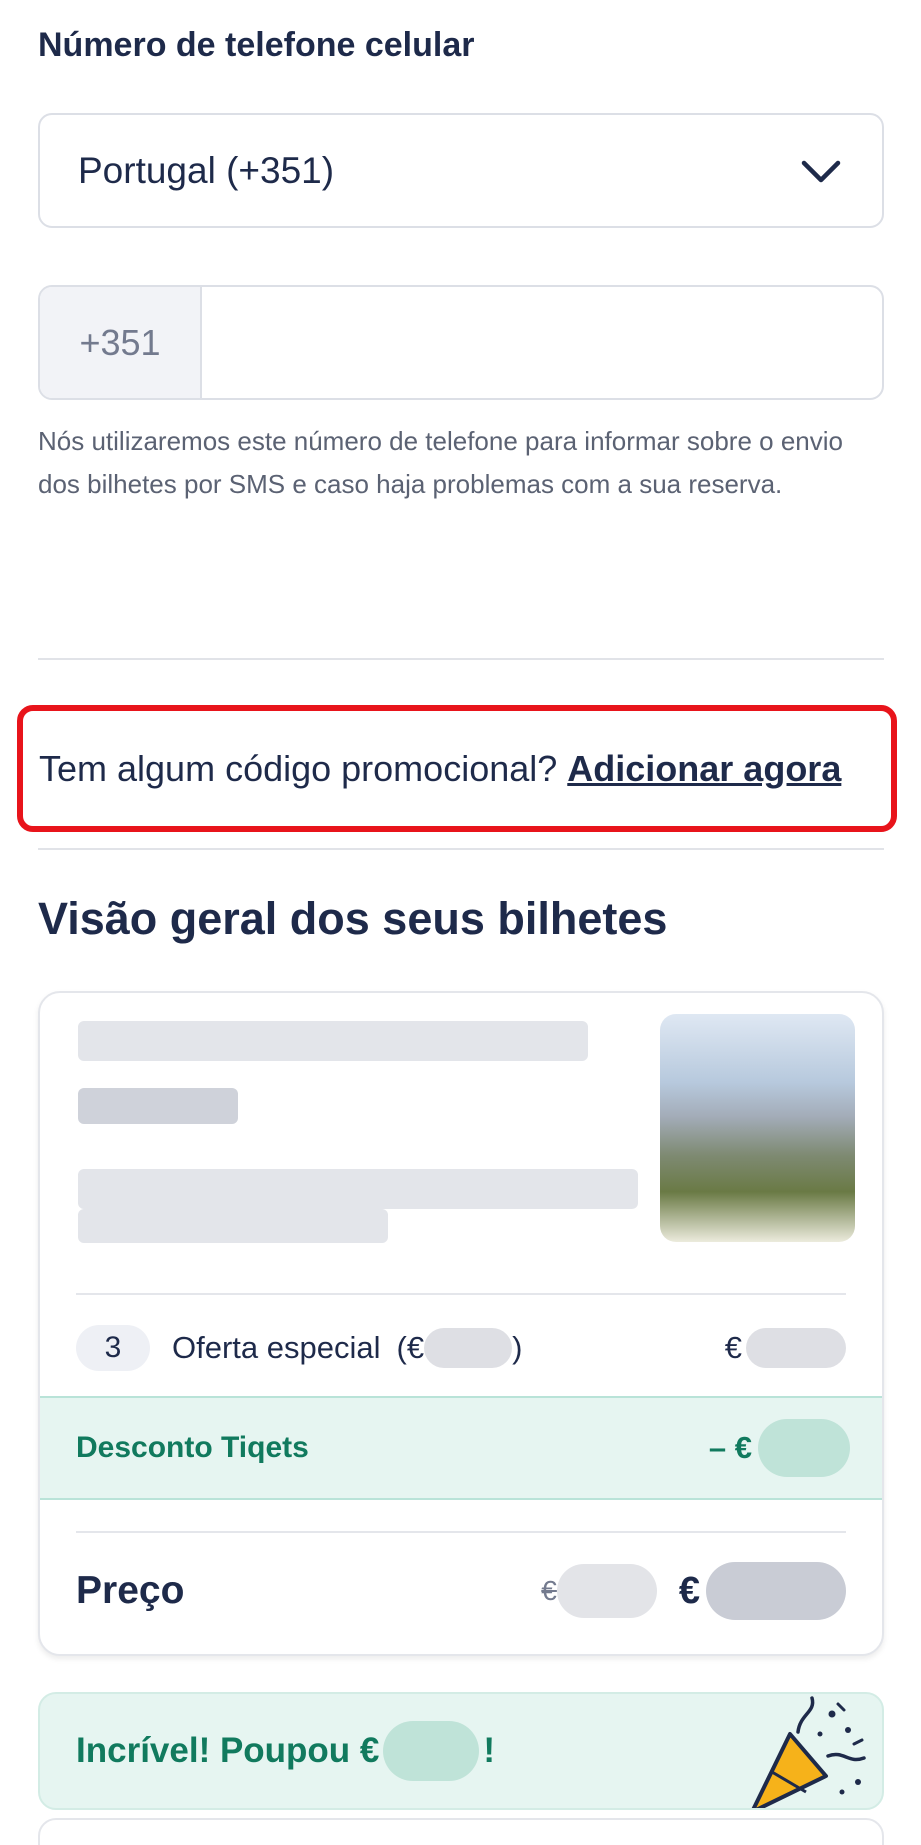  What do you see at coordinates (228, 1750) in the screenshot?
I see `savings-text-before: Incrível! Poupou €` at bounding box center [228, 1750].